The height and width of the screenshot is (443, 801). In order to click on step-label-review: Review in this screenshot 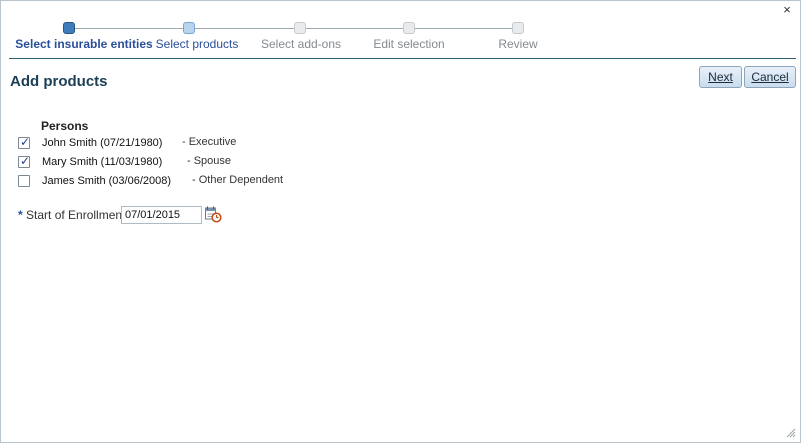, I will do `click(518, 44)`.